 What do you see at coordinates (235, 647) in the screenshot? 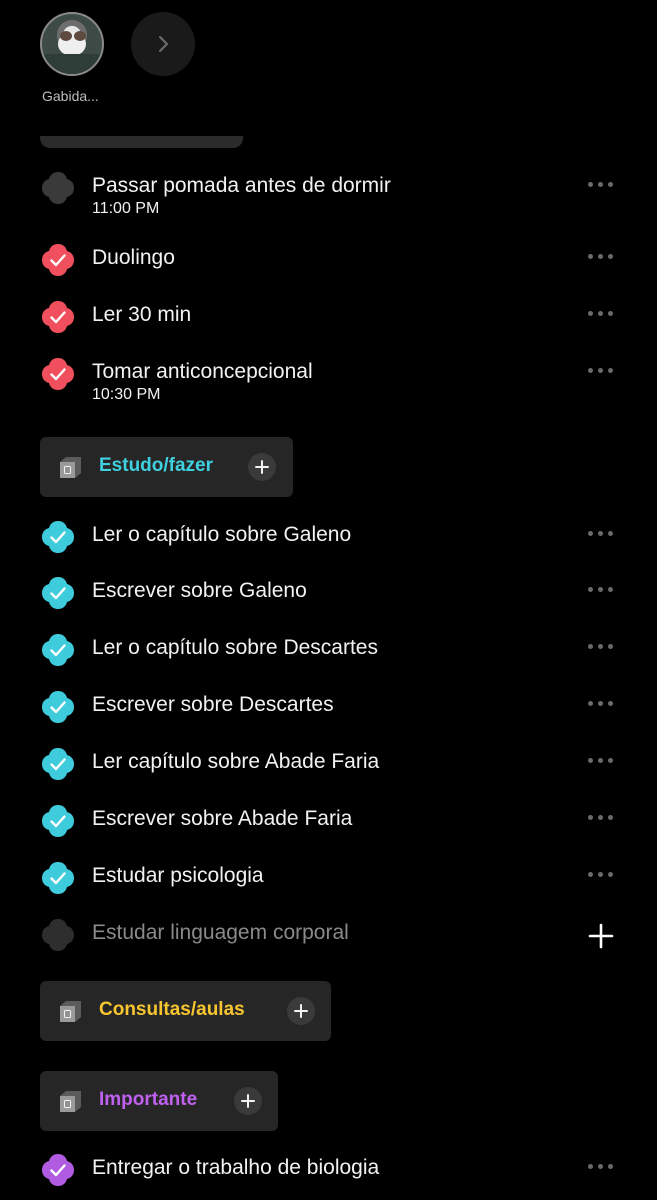
I see `task-title: Ler o capítulo sobre Descartes` at bounding box center [235, 647].